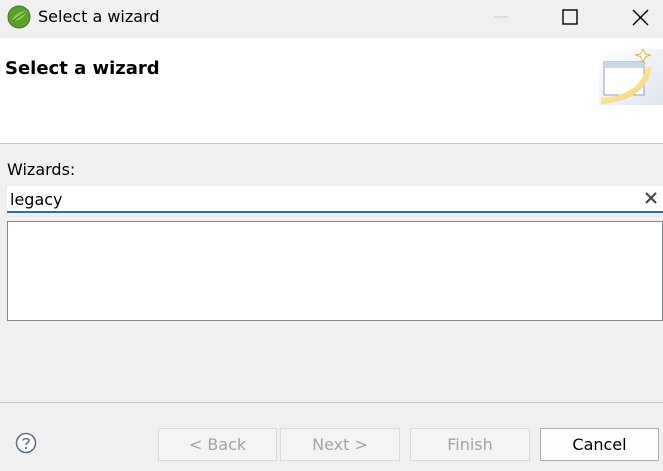  I want to click on window-title: Select a wizard, so click(99, 16).